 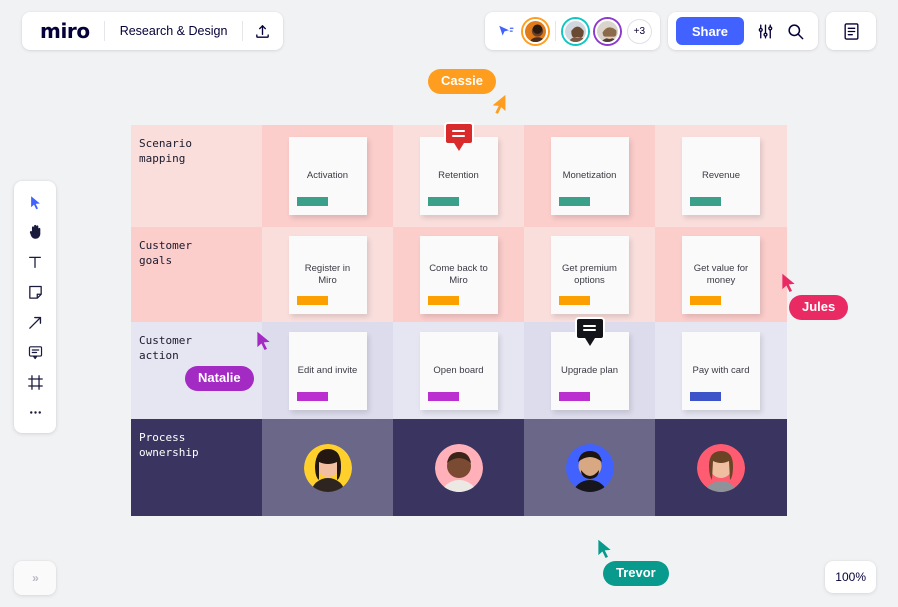 What do you see at coordinates (35, 352) in the screenshot?
I see `comment-icon` at bounding box center [35, 352].